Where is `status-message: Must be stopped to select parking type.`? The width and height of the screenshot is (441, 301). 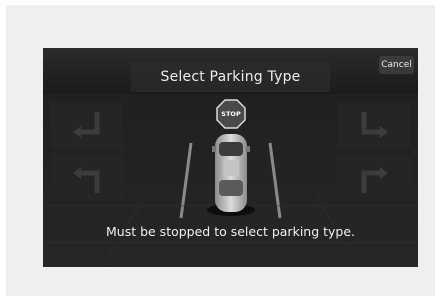
status-message: Must be stopped to select parking type. is located at coordinates (230, 231).